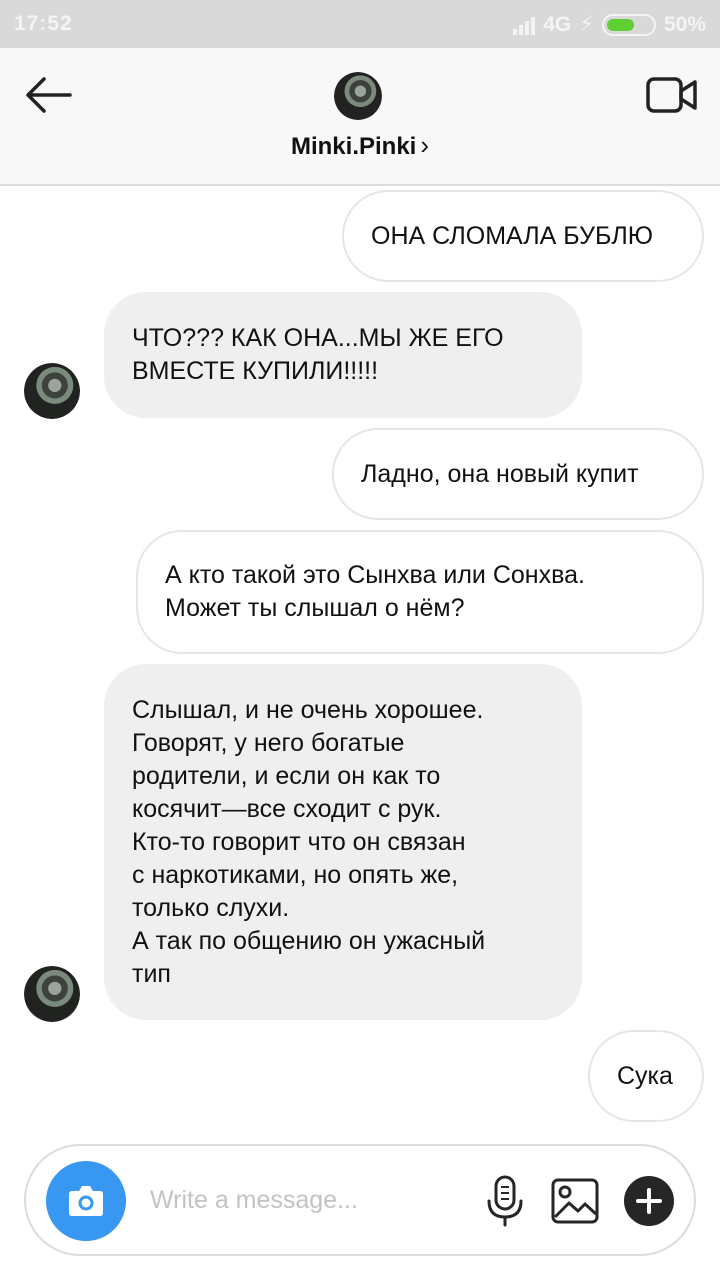 The image size is (720, 1280). I want to click on charging-icon: ⚡, so click(586, 24).